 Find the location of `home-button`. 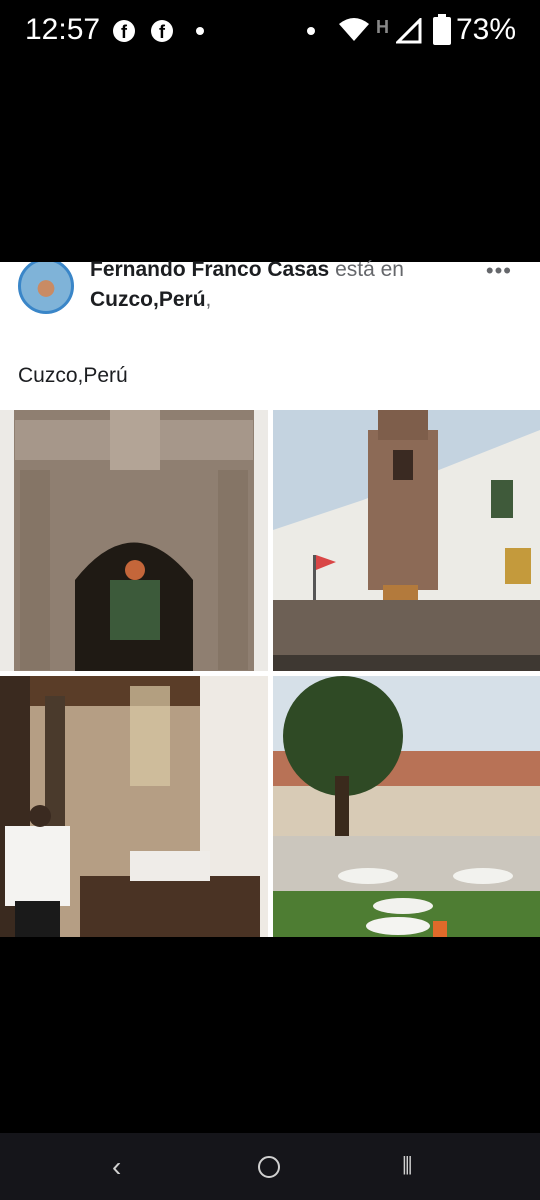

home-button is located at coordinates (269, 1167).